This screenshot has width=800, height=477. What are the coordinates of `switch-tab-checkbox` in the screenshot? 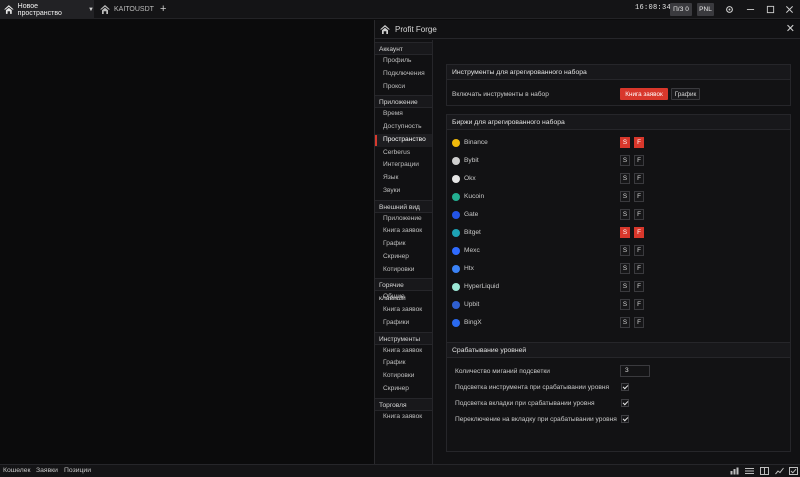 It's located at (625, 419).